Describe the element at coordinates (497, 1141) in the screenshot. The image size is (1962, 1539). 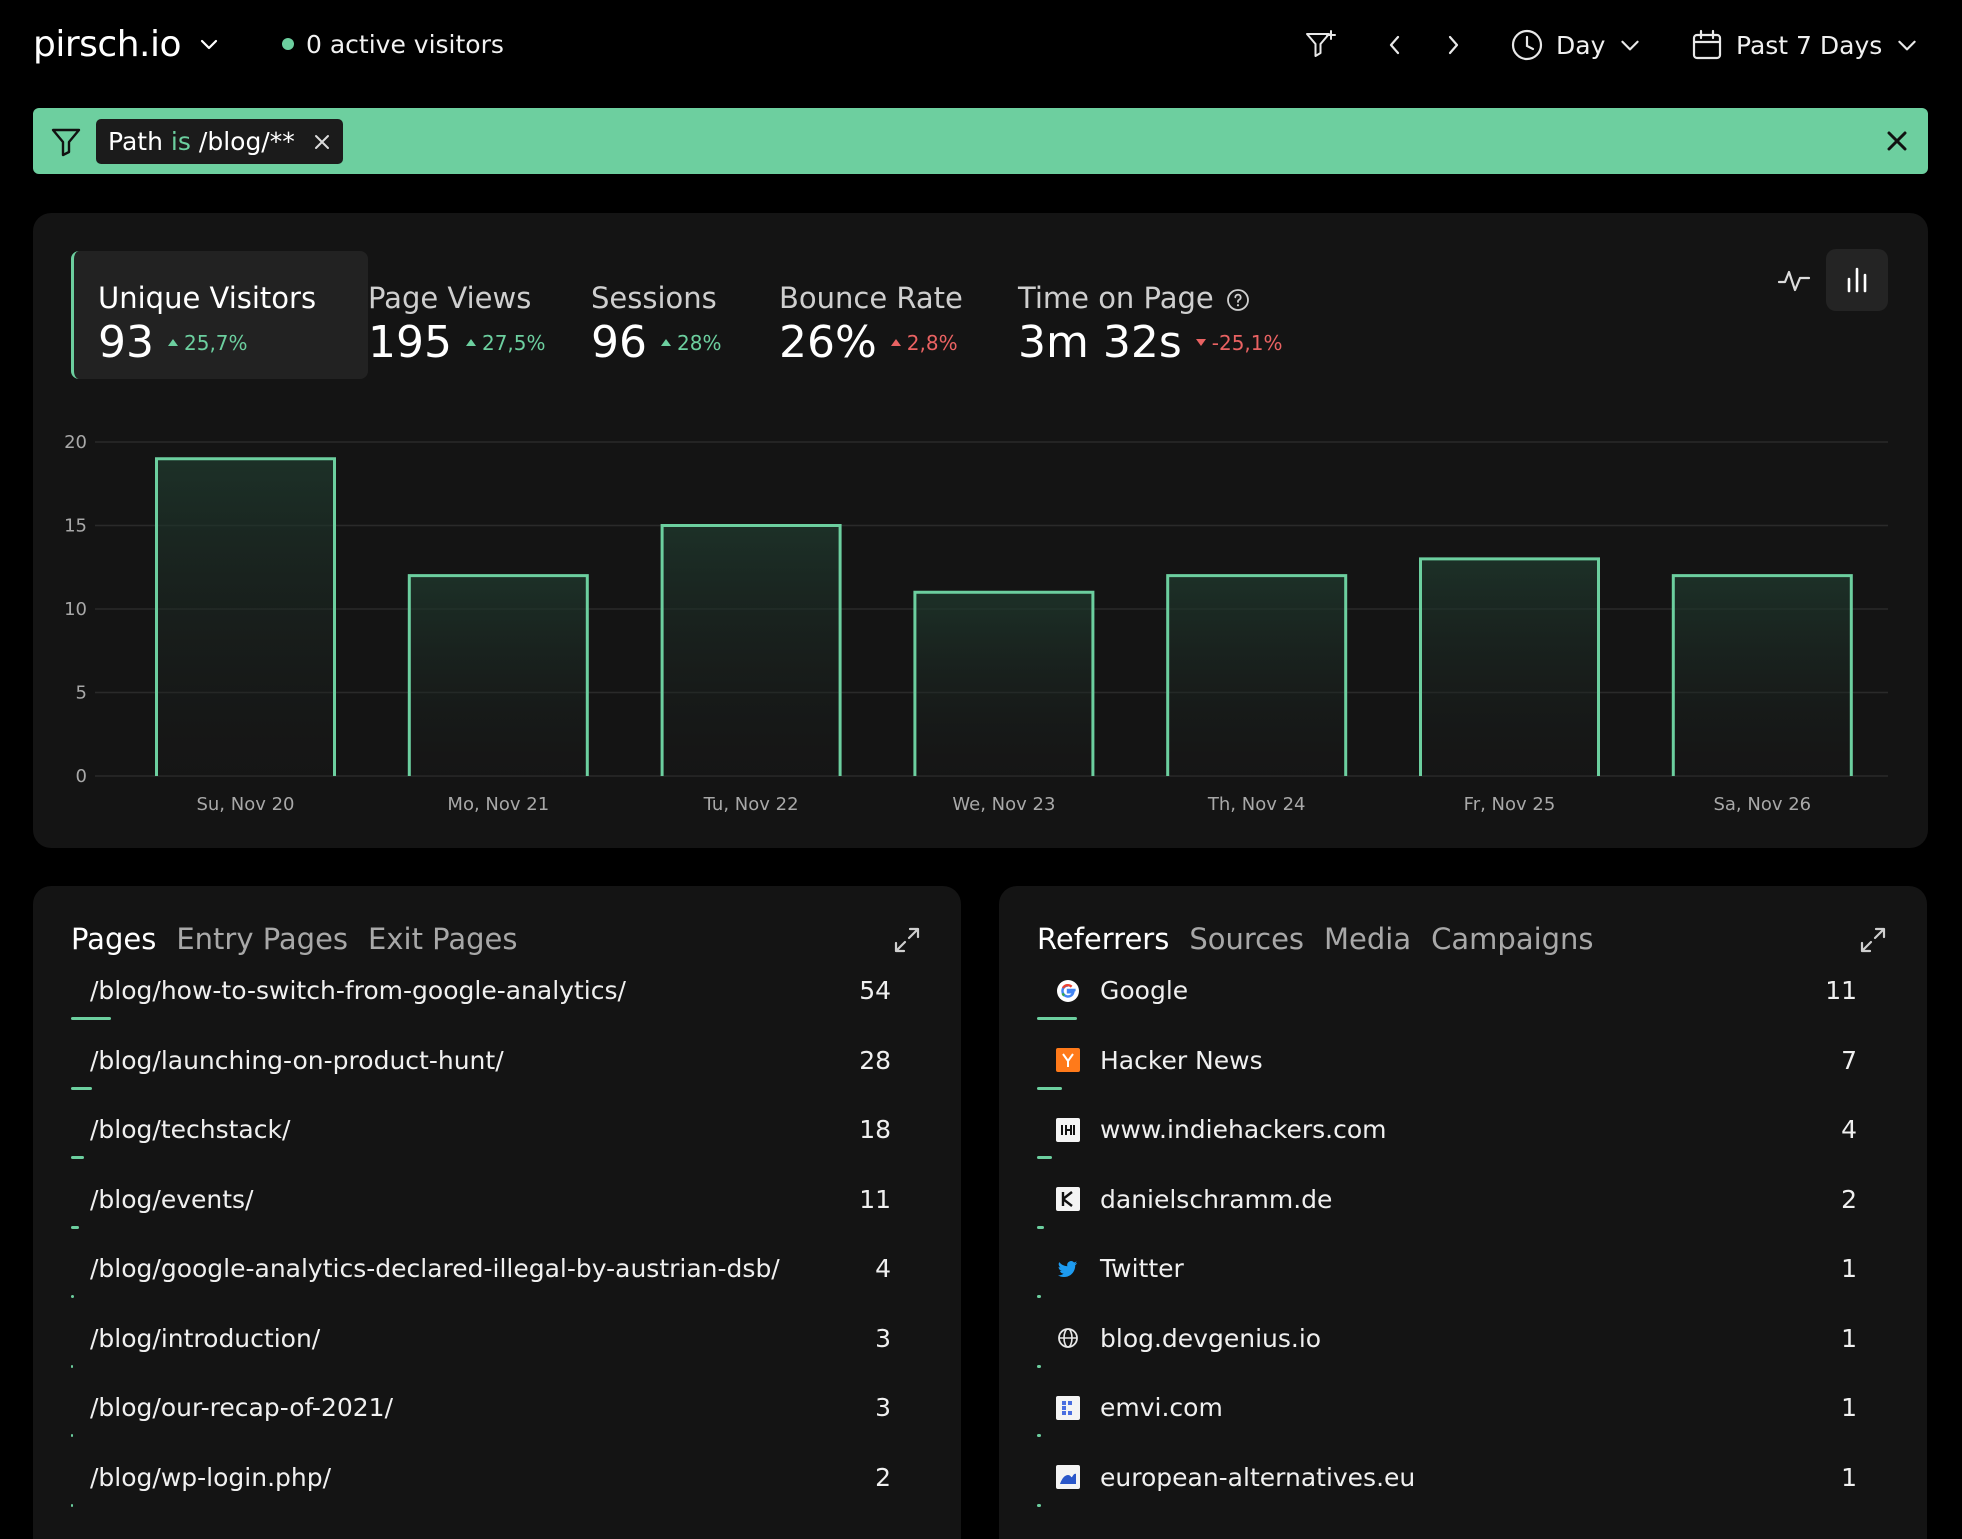
I see `list-item: /blog/techstack/18` at that location.